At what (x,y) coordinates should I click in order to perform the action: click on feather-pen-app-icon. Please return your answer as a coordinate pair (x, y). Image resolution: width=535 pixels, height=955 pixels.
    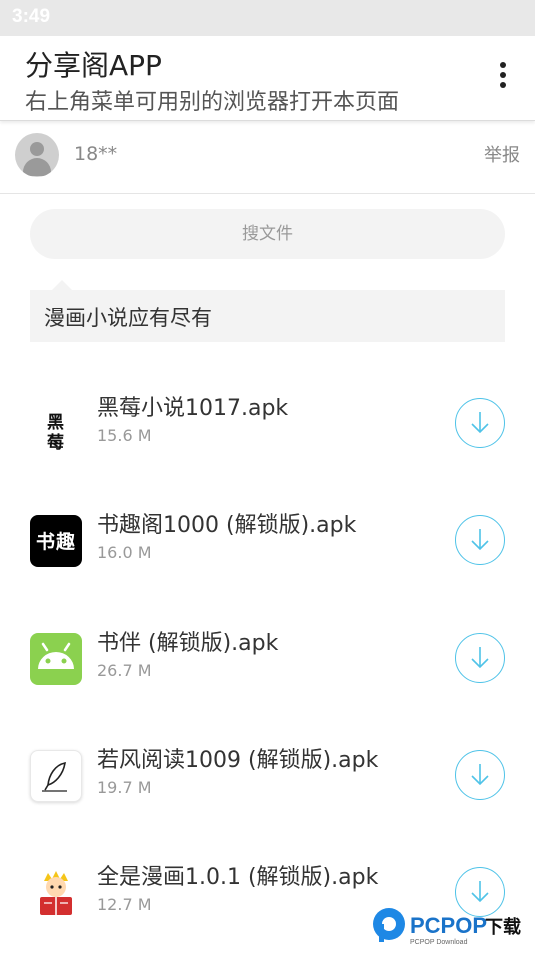
    Looking at the image, I should click on (56, 776).